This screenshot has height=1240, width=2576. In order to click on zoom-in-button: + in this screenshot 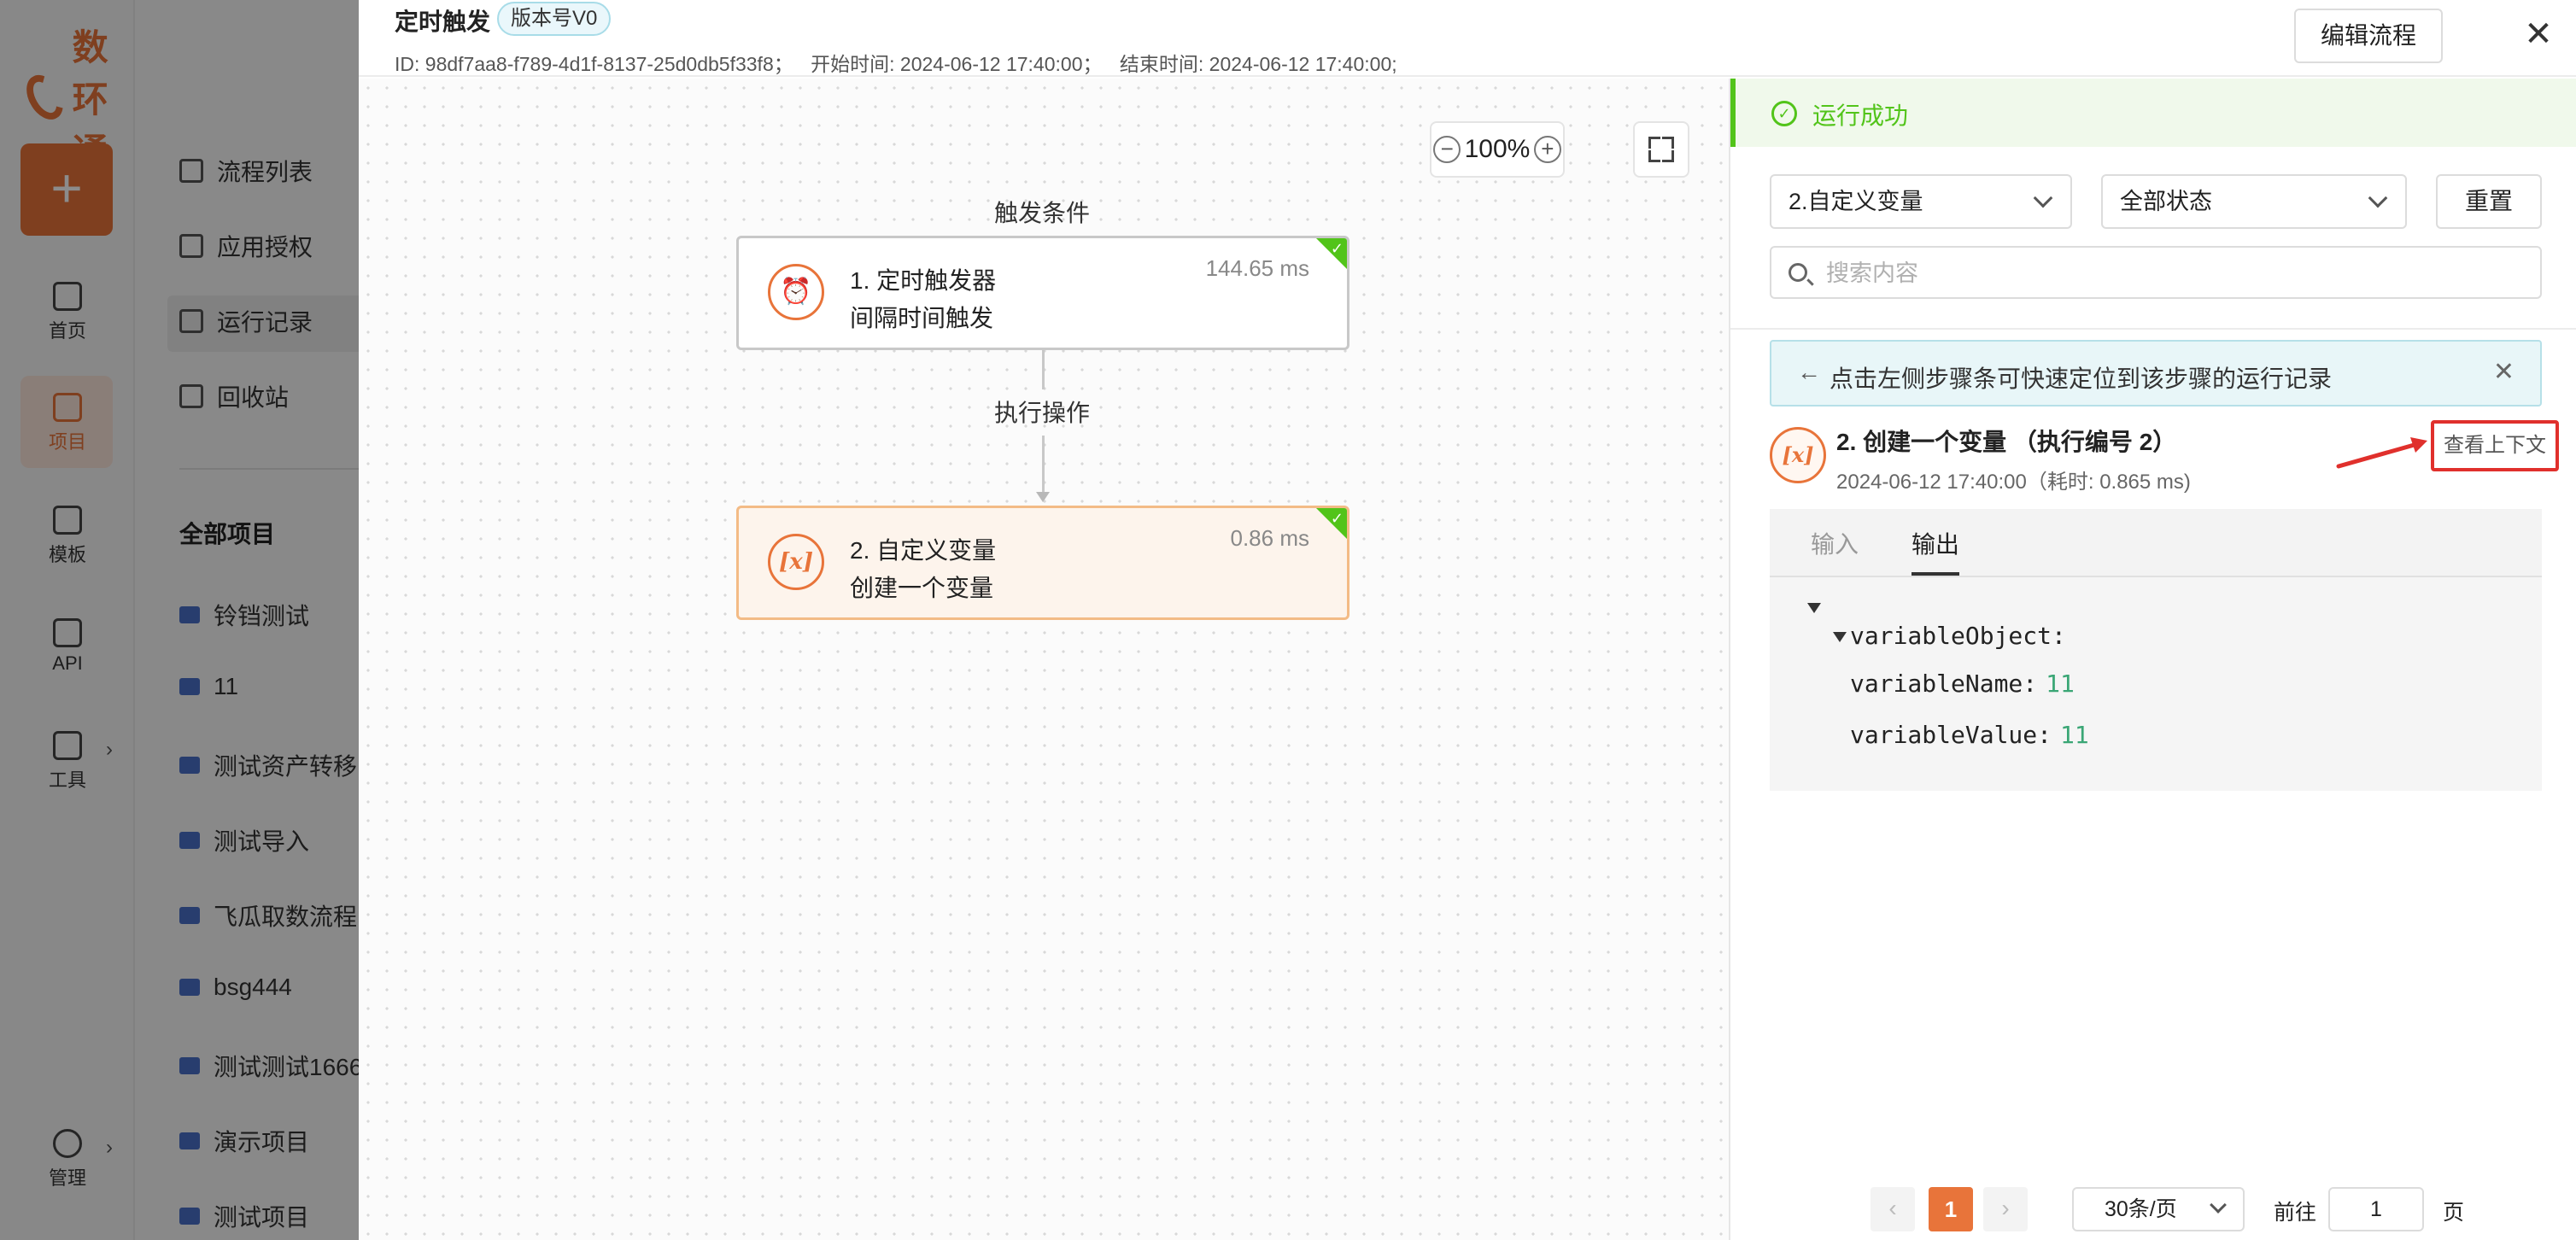, I will do `click(1547, 149)`.